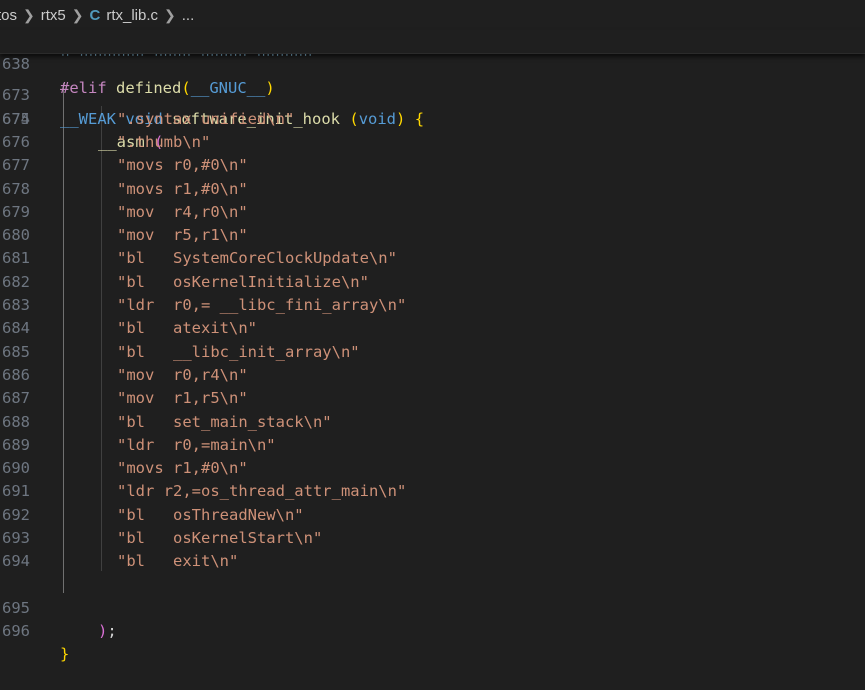  What do you see at coordinates (432, 165) in the screenshot?
I see `code-line: 677 "movs r0,#0\n"` at bounding box center [432, 165].